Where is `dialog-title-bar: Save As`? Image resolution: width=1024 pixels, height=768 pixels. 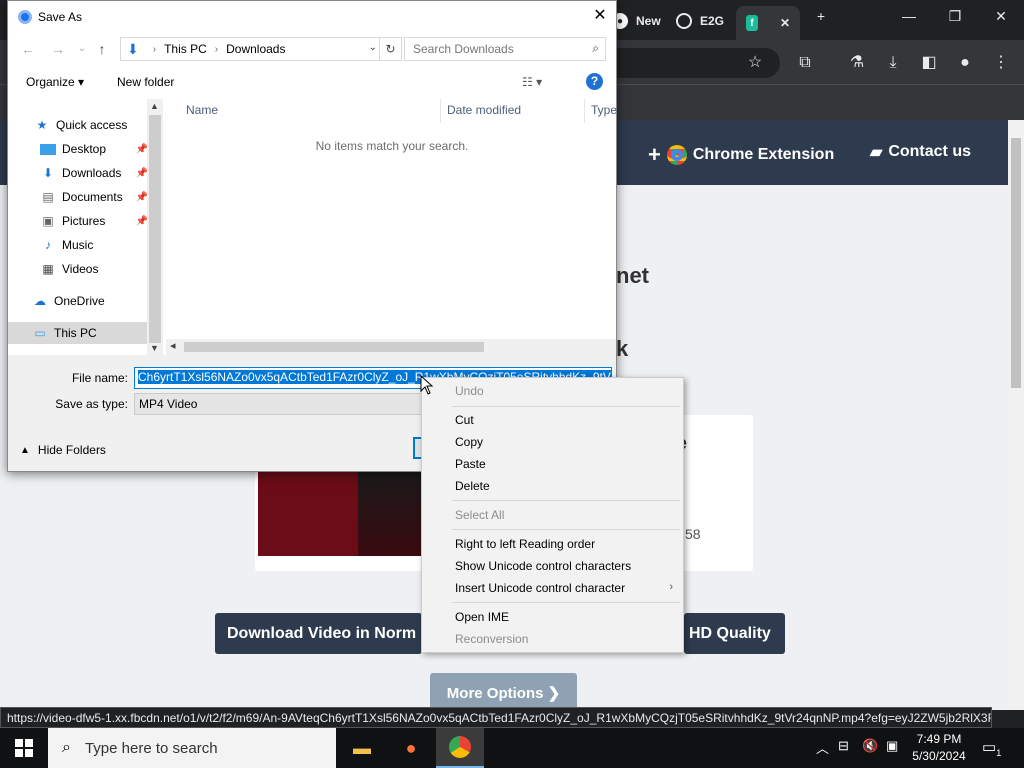 dialog-title-bar: Save As is located at coordinates (312, 16).